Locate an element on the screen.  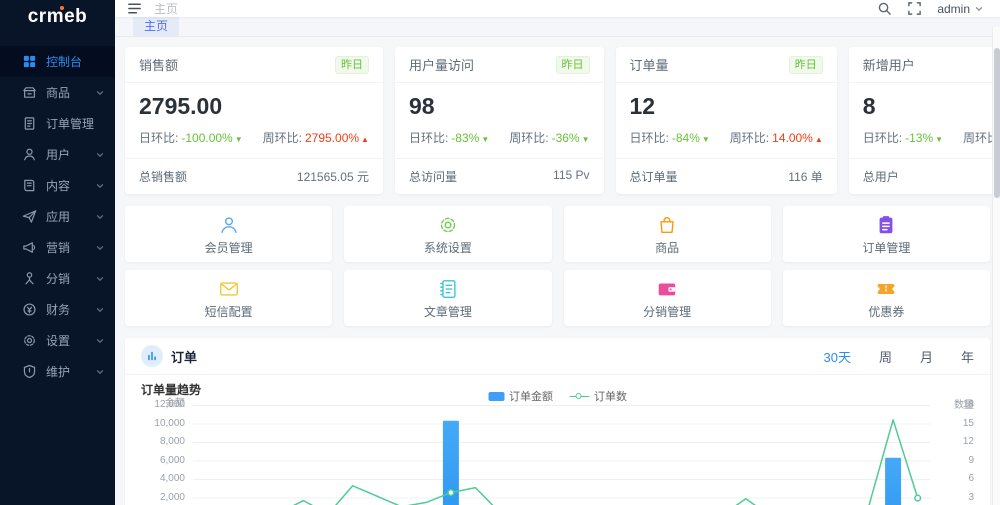
shortcut-4: 短信配置 is located at coordinates (229, 298).